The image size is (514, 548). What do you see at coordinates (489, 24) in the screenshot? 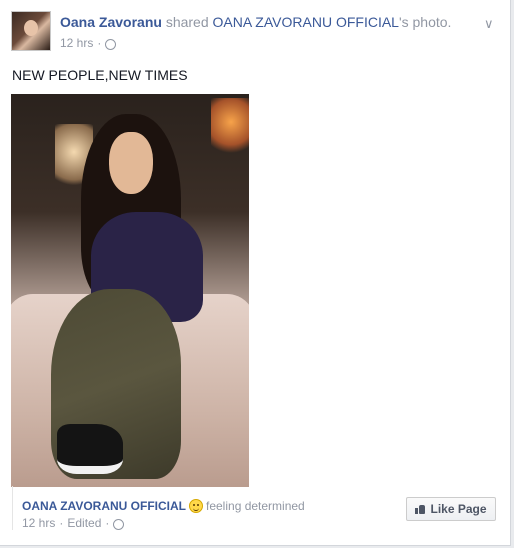
I see `chevron-down-icon: ∨` at bounding box center [489, 24].